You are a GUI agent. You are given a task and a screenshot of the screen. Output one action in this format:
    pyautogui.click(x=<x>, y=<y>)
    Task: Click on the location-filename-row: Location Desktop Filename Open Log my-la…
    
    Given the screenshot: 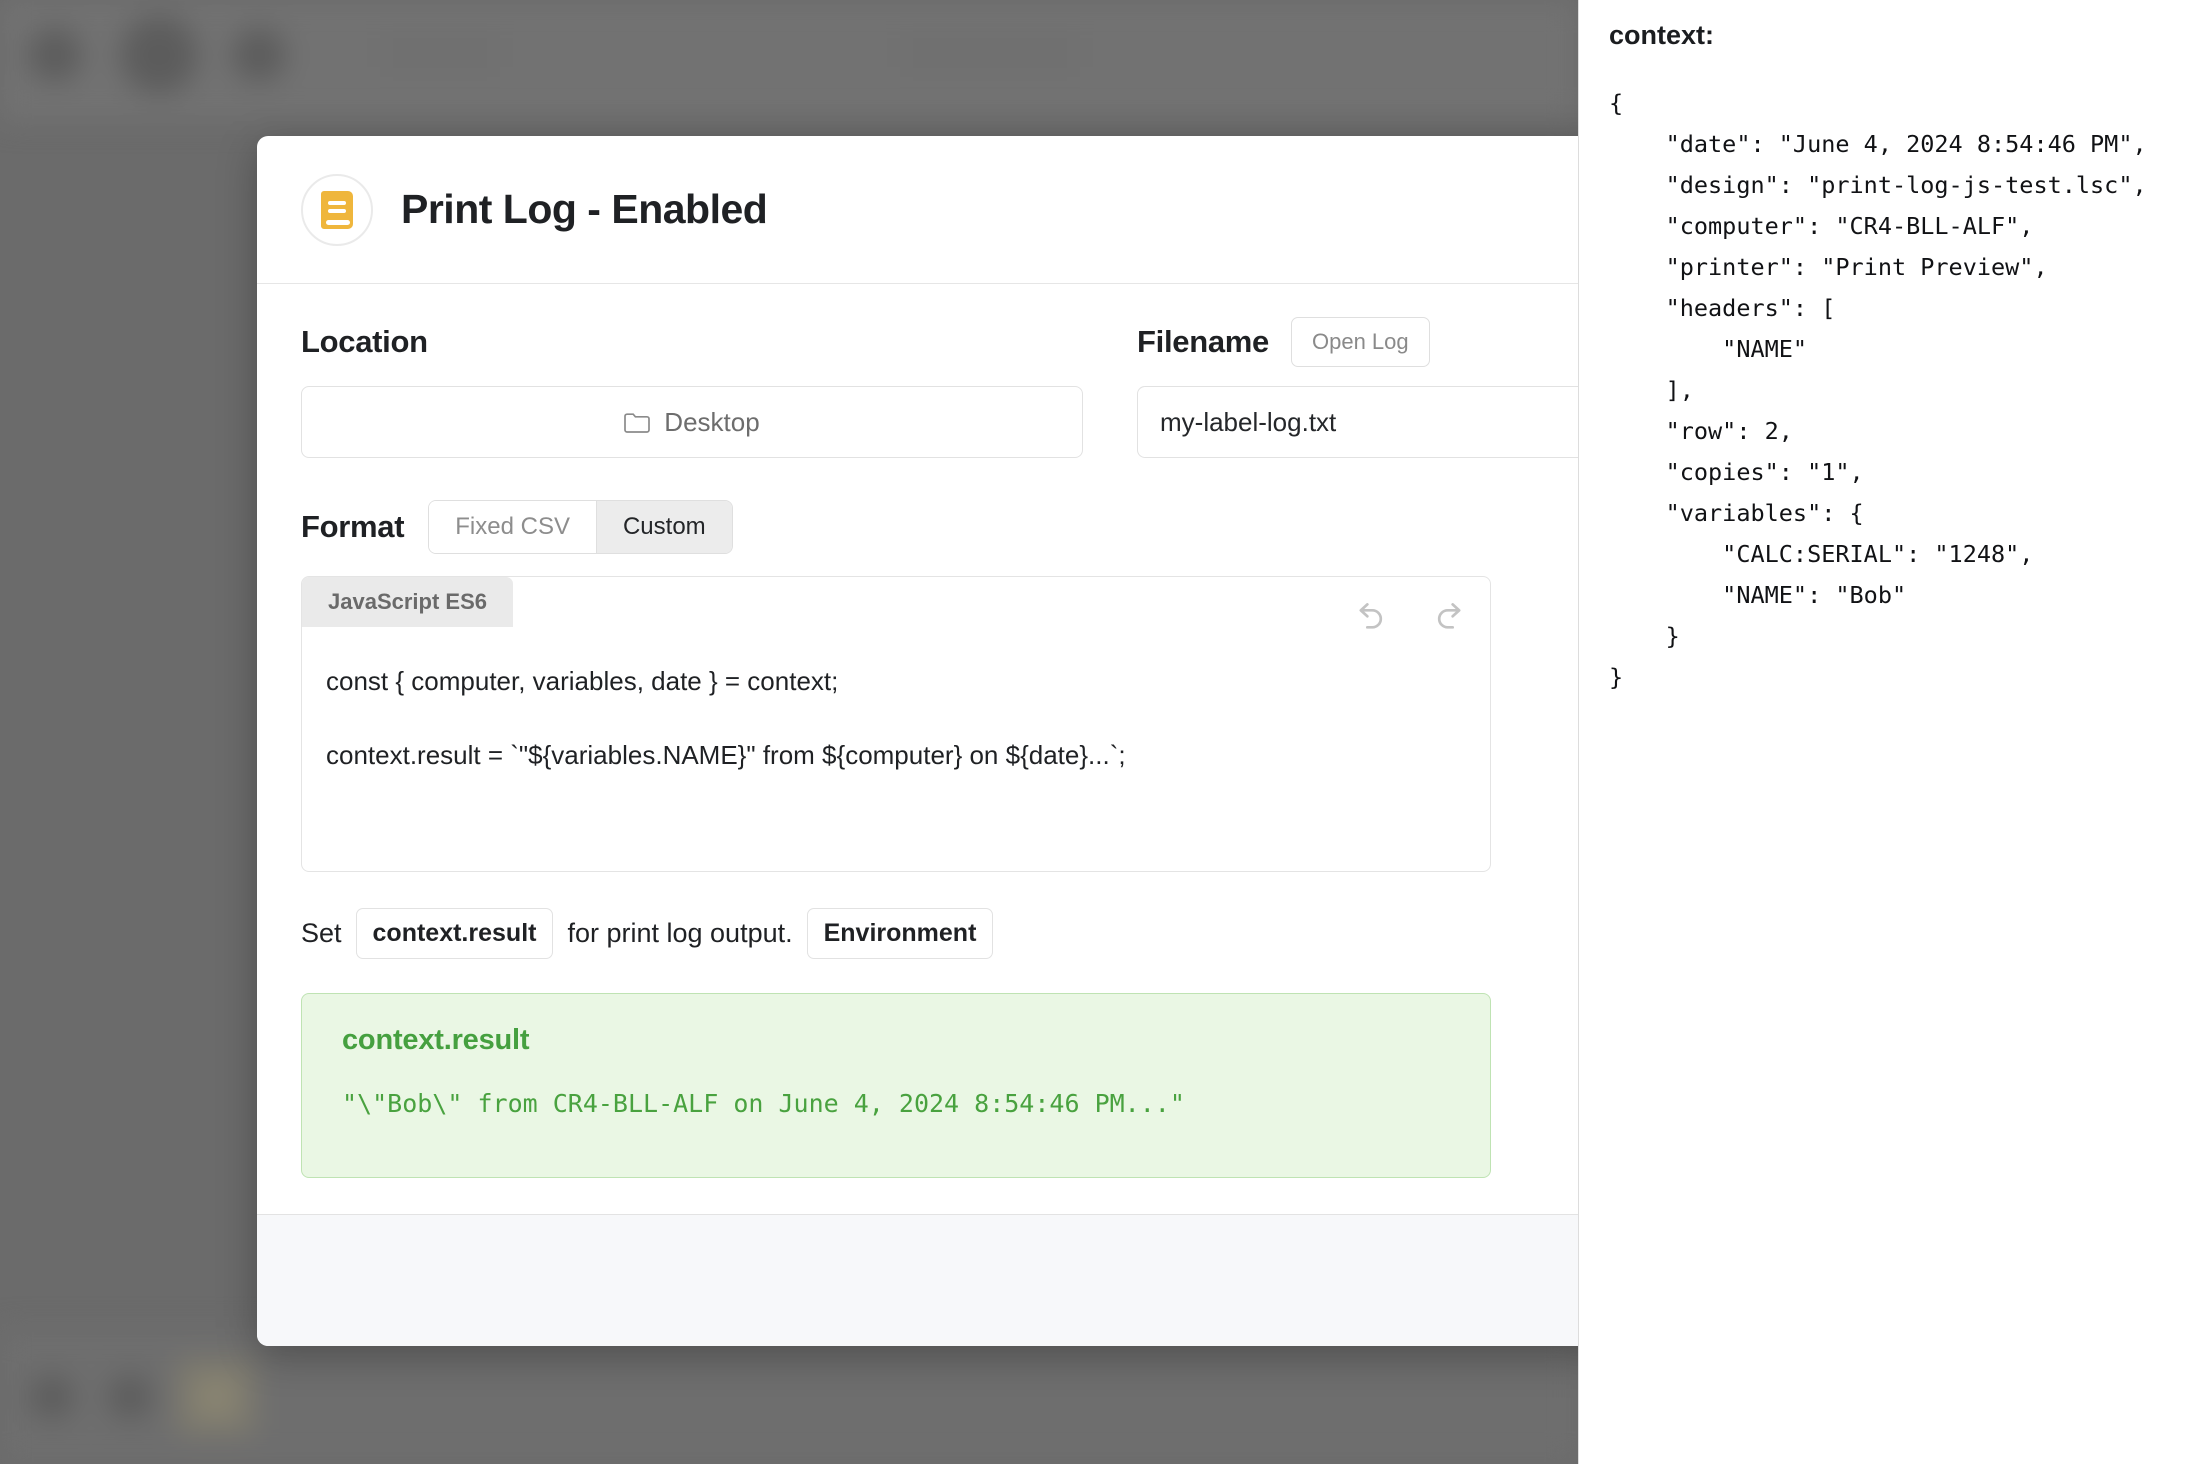 What is the action you would take?
    pyautogui.click(x=989, y=386)
    